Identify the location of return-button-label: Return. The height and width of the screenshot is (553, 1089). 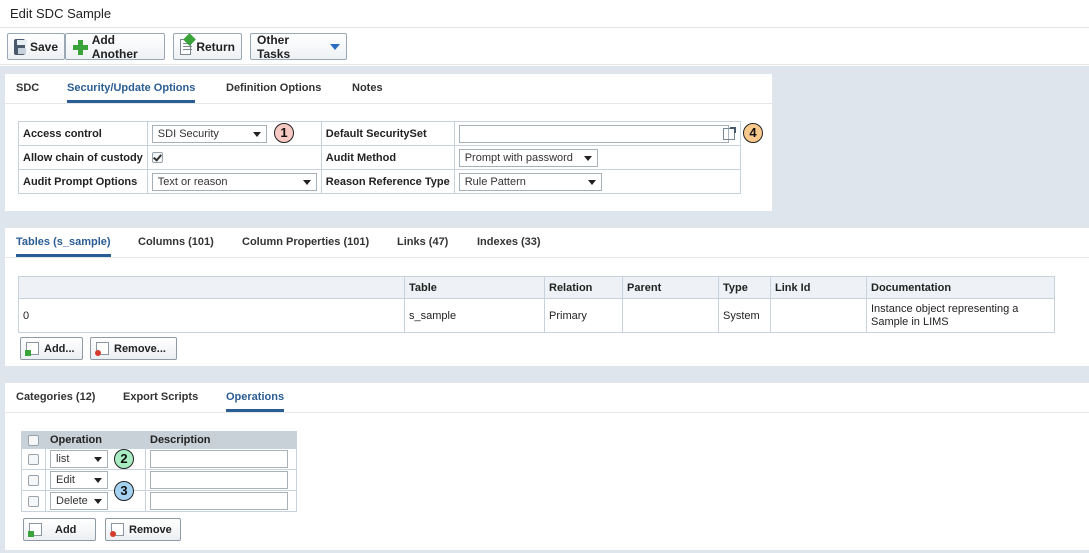
(215, 46).